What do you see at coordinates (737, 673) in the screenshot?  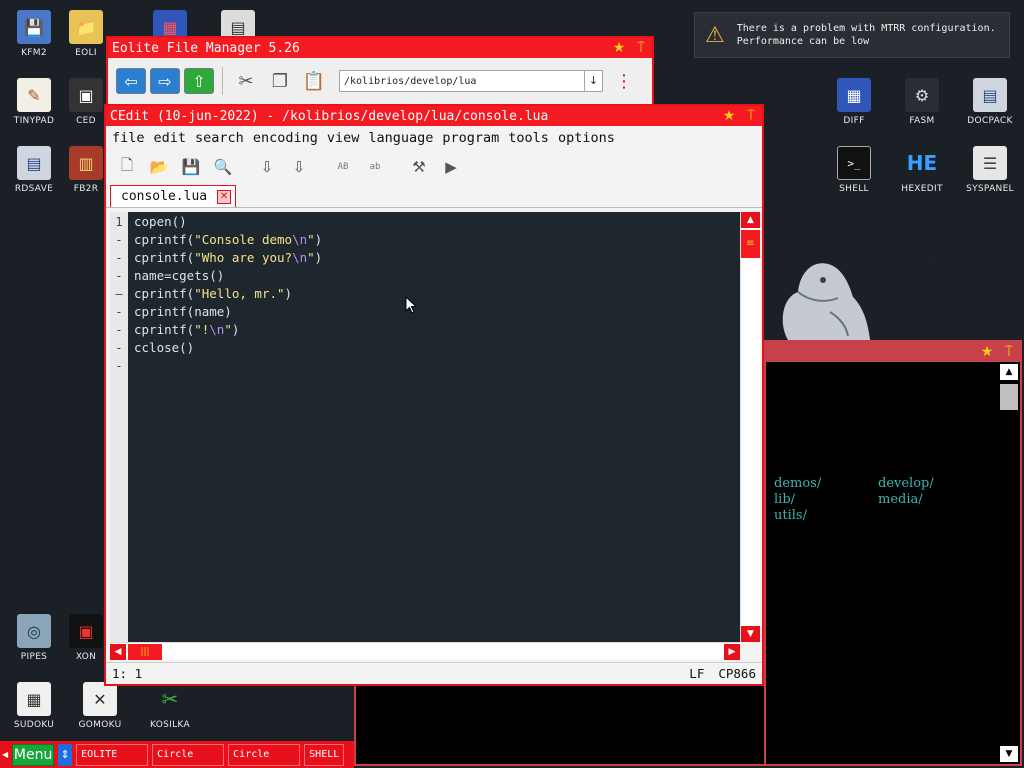 I see `encoding-label: CP866` at bounding box center [737, 673].